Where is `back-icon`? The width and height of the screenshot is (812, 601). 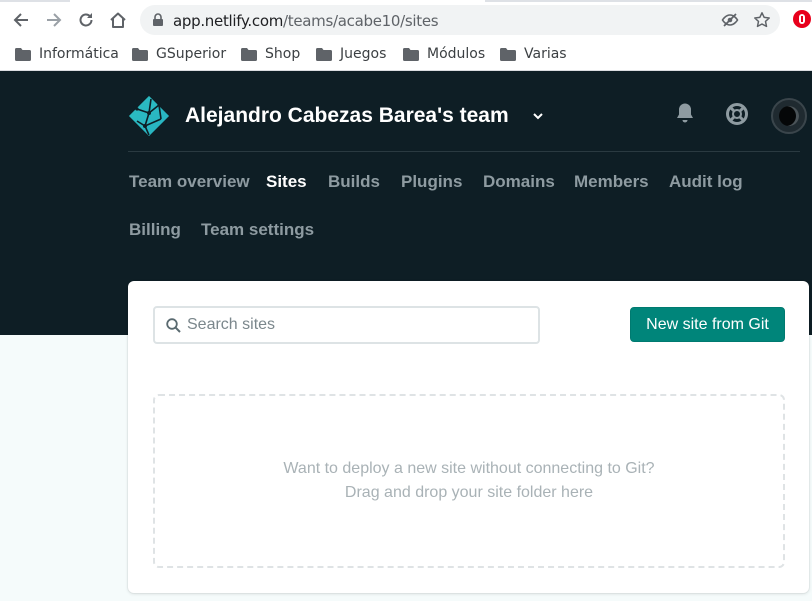
back-icon is located at coordinates (21, 20).